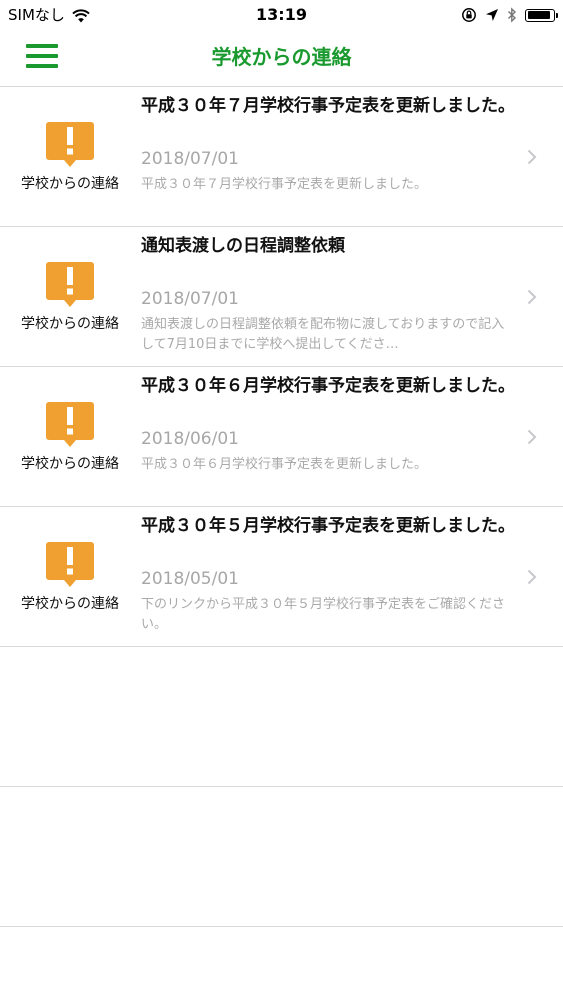 The image size is (563, 1000). What do you see at coordinates (243, 246) in the screenshot?
I see `item-title: 通知表渡しの日程調整依頼` at bounding box center [243, 246].